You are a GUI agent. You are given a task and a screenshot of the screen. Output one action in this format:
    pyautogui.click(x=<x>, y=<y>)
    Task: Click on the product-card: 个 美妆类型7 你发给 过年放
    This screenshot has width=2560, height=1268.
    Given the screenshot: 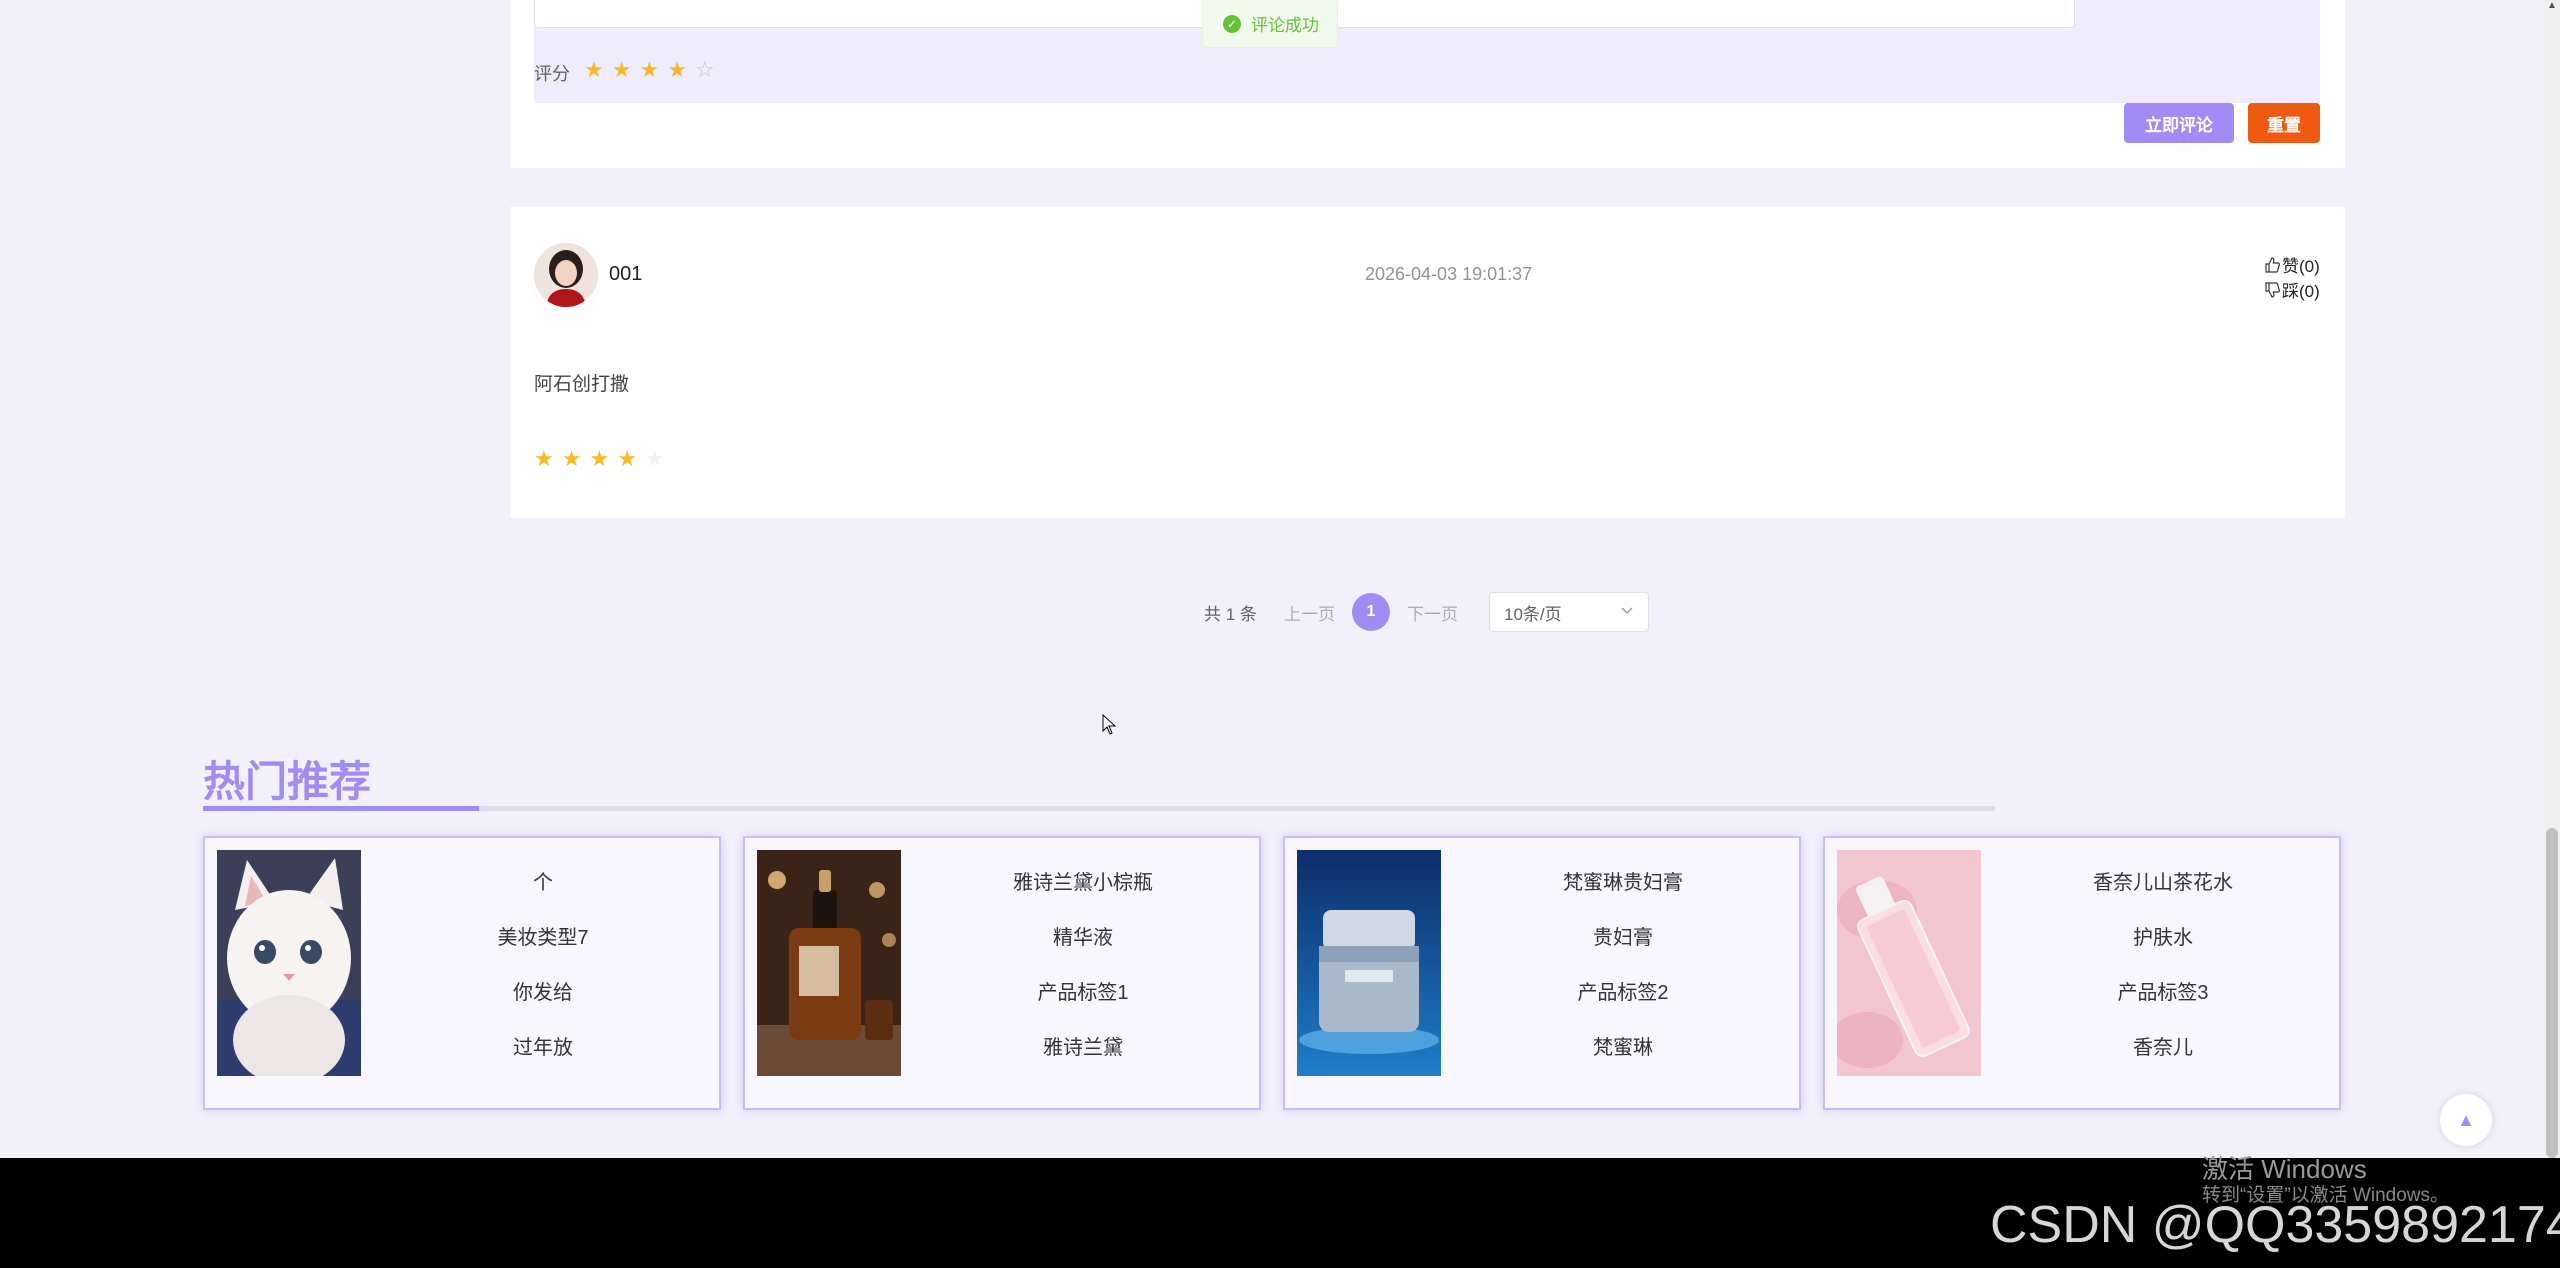 What is the action you would take?
    pyautogui.click(x=462, y=973)
    